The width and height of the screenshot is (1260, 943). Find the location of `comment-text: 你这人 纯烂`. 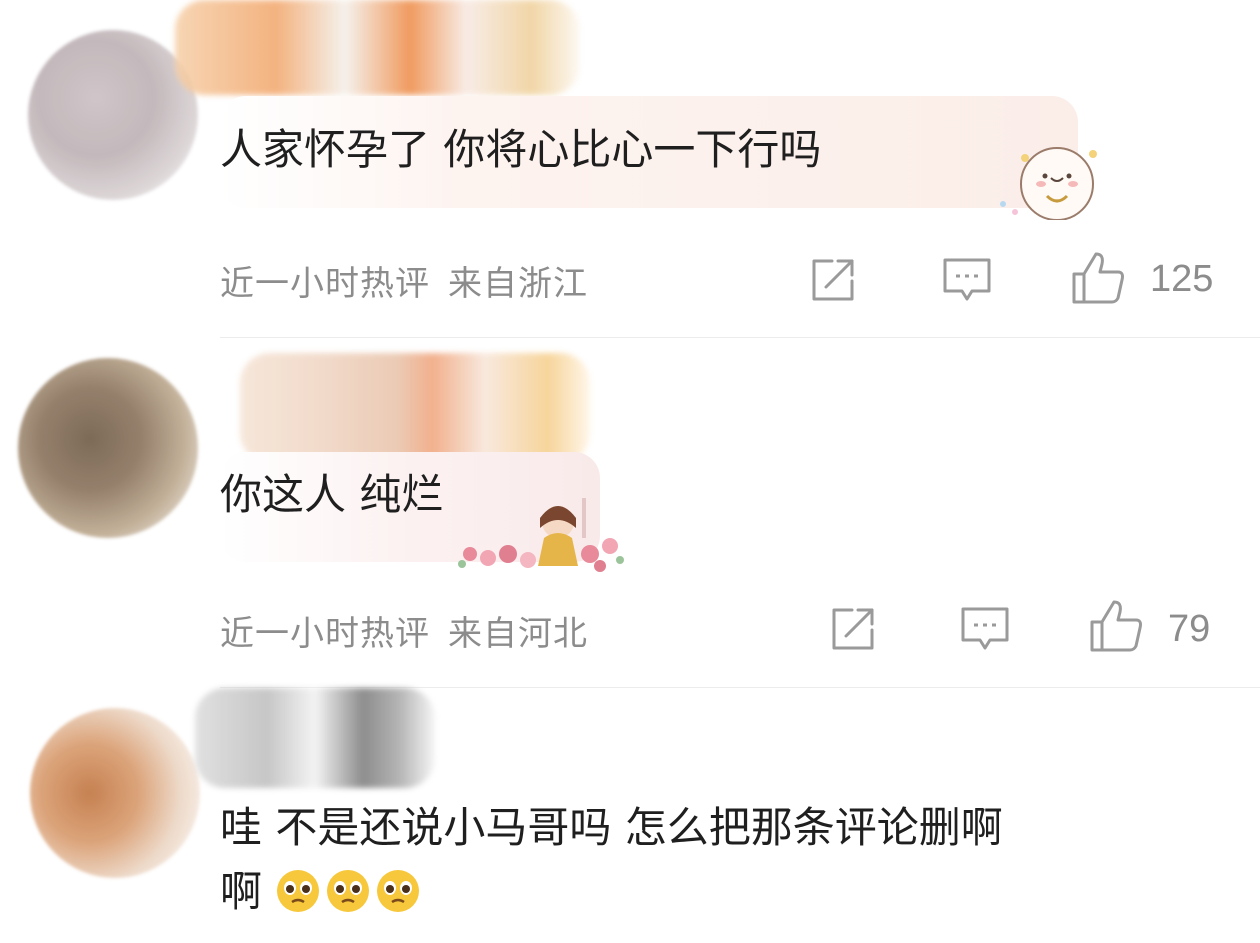

comment-text: 你这人 纯烂 is located at coordinates (332, 494).